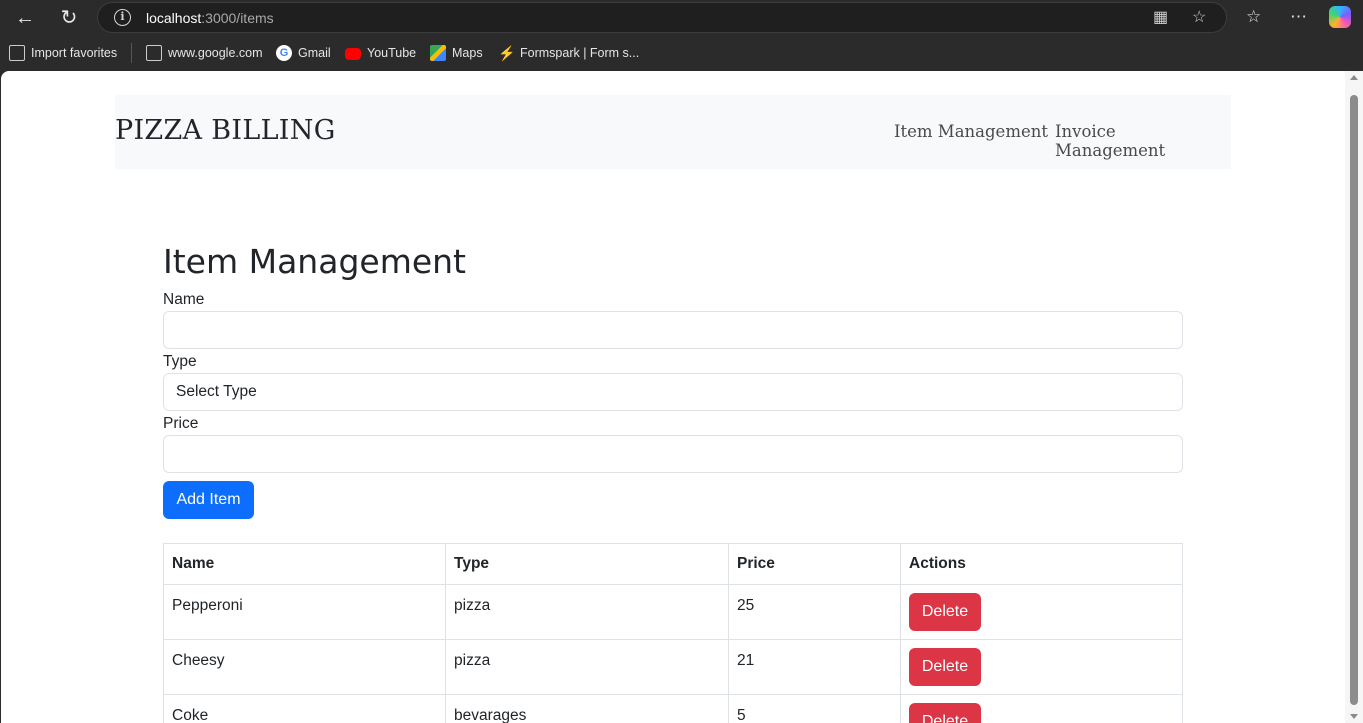 The width and height of the screenshot is (1363, 723). Describe the element at coordinates (1199, 18) in the screenshot. I see `favorite-star-icon: ☆` at that location.